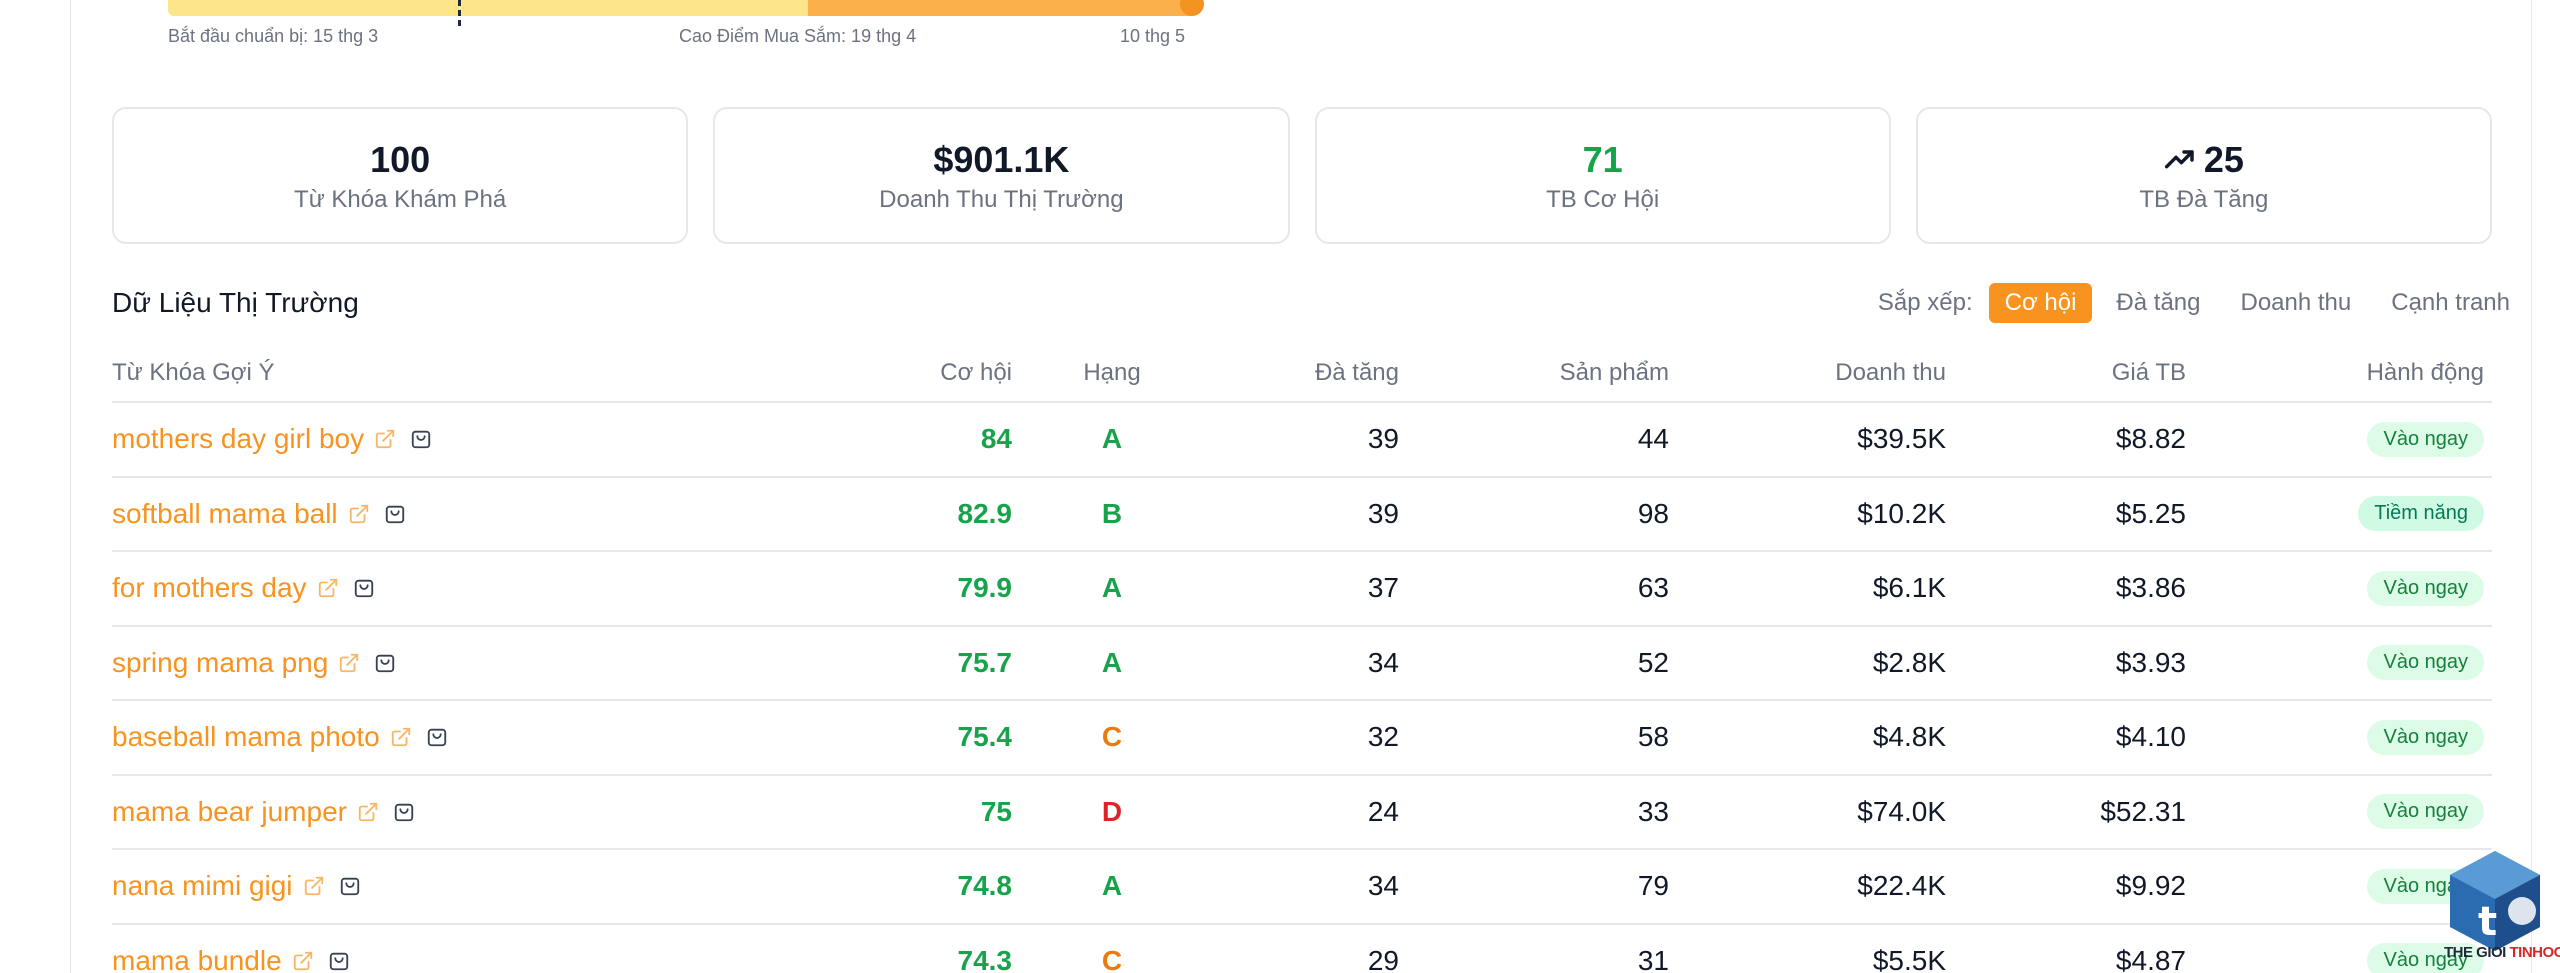 This screenshot has width=2560, height=973. What do you see at coordinates (225, 514) in the screenshot?
I see `keyword-link: softball mama ball` at bounding box center [225, 514].